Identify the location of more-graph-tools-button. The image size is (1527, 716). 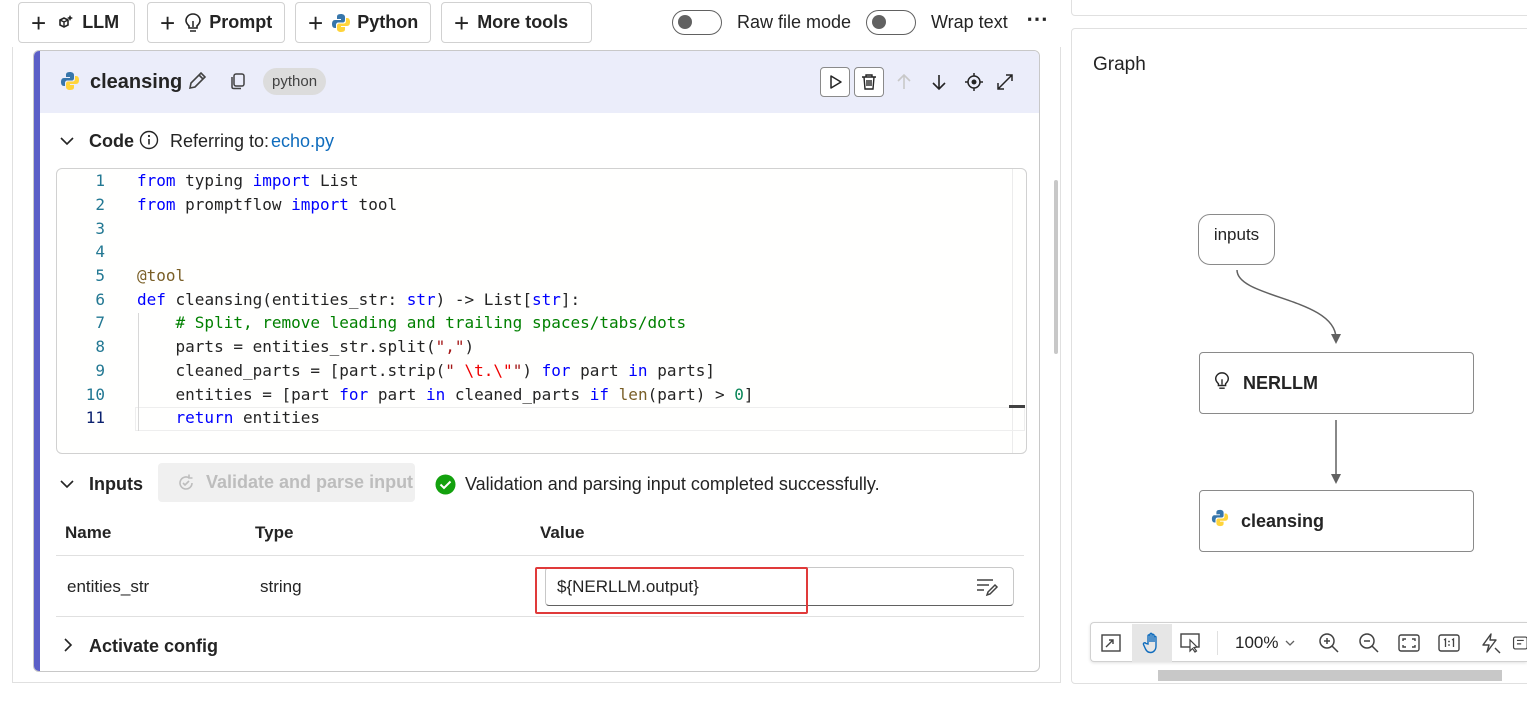
(1519, 643).